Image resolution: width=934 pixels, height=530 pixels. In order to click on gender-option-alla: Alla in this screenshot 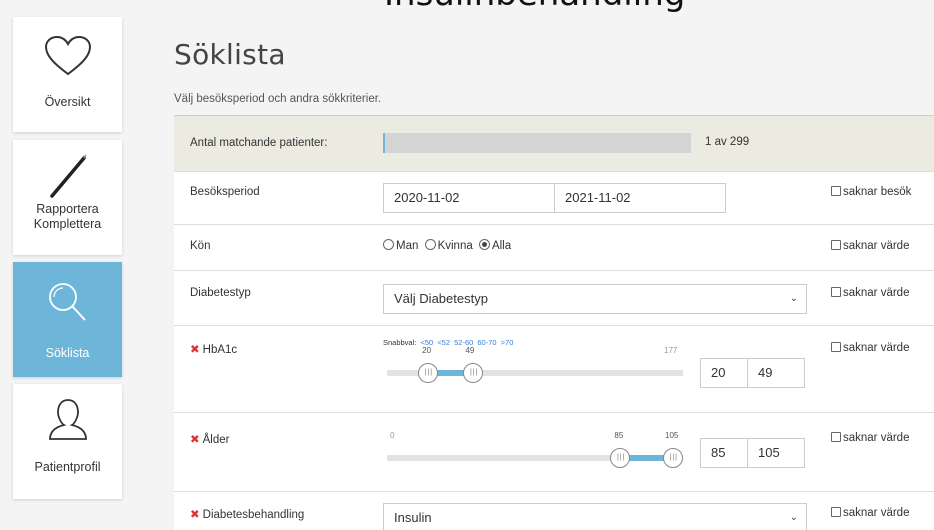, I will do `click(495, 245)`.